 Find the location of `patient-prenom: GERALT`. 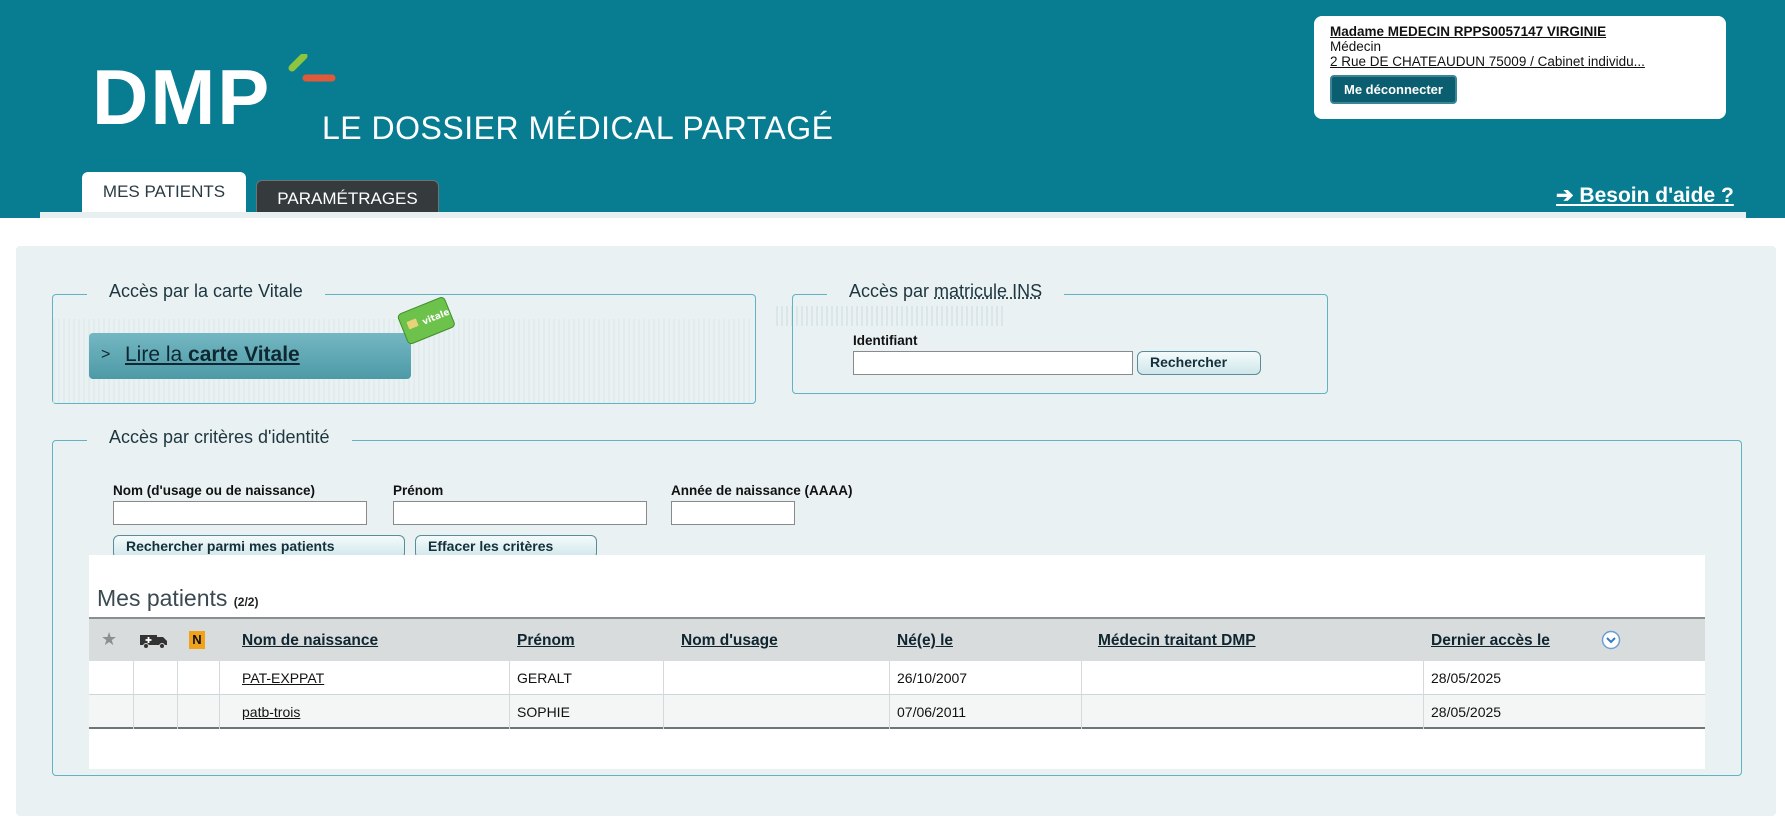

patient-prenom: GERALT is located at coordinates (544, 678).